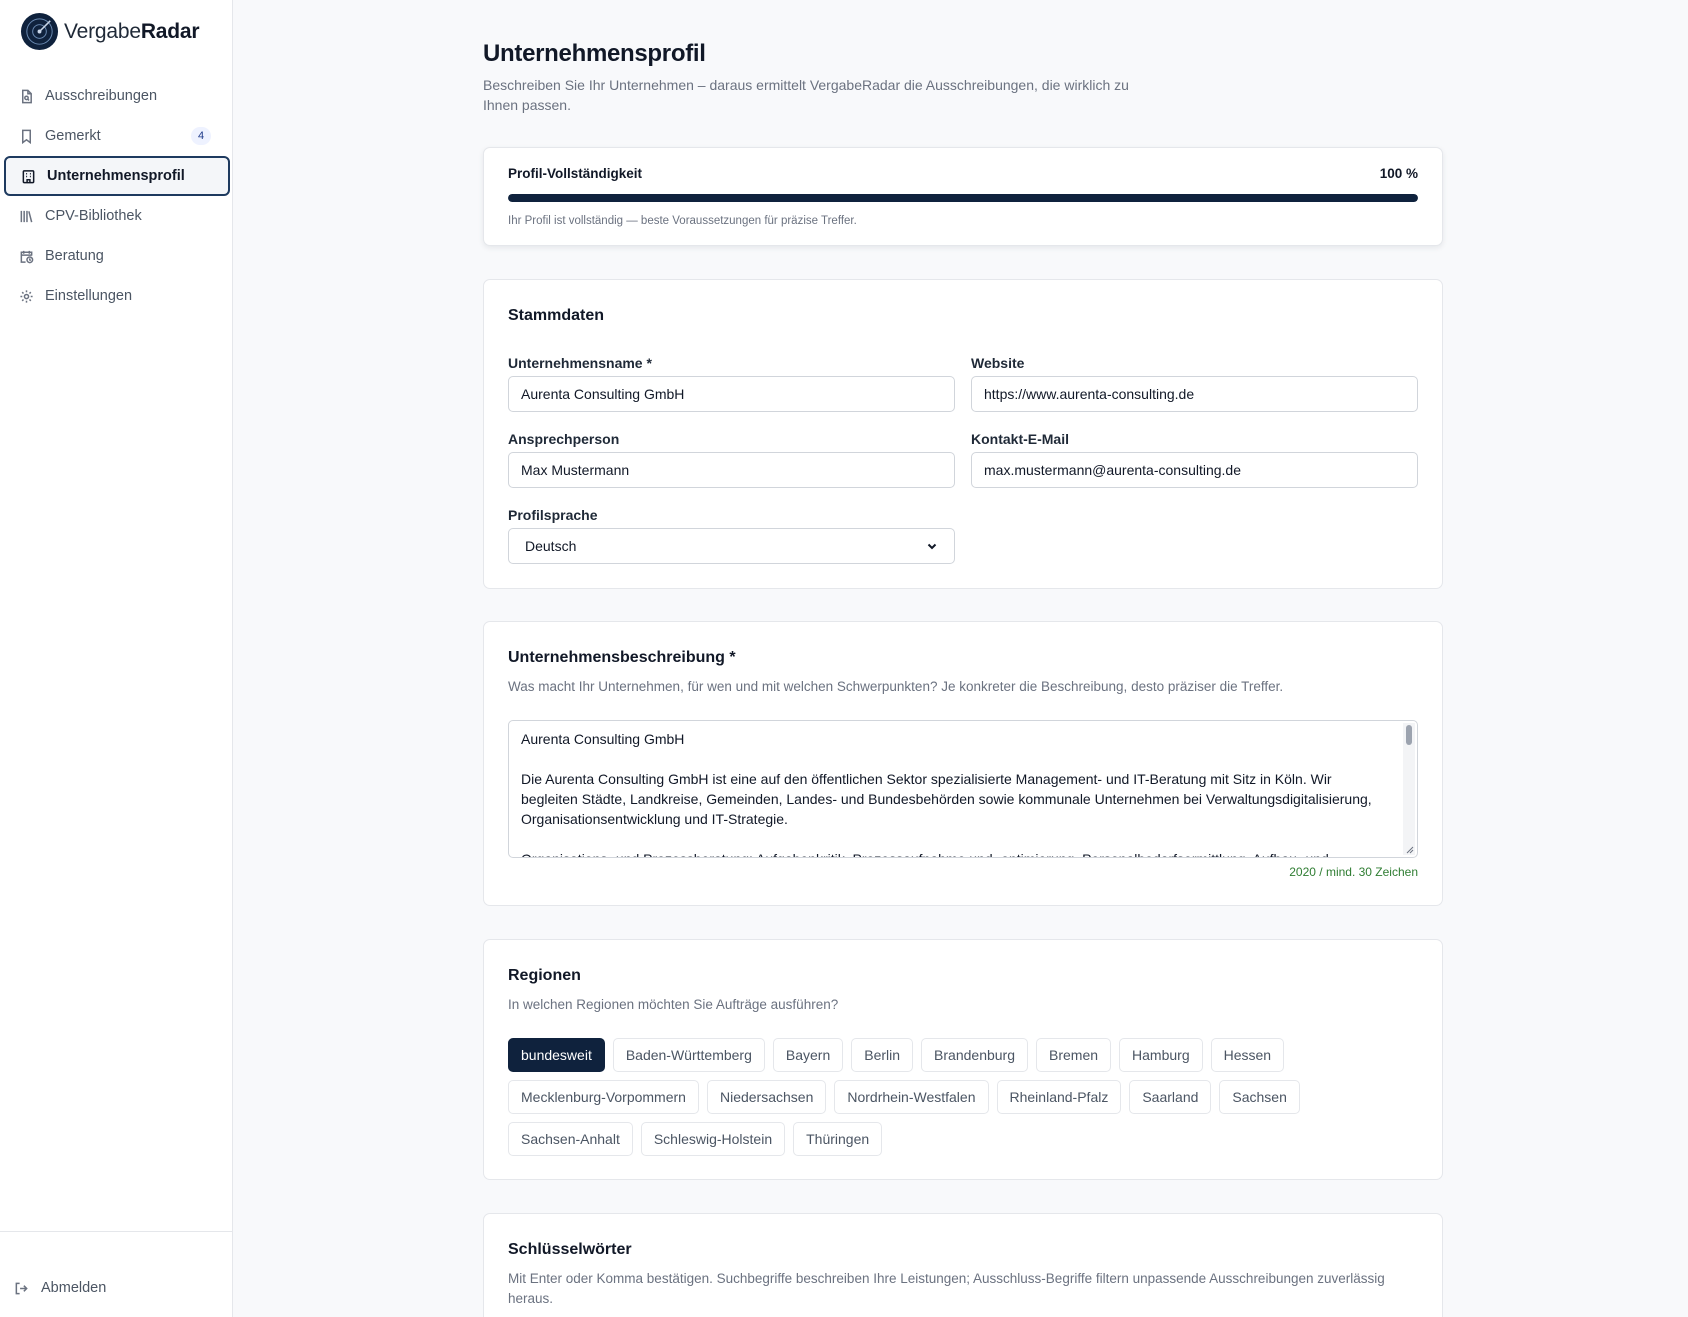 The image size is (1688, 1317). I want to click on progress-bar-fill, so click(963, 198).